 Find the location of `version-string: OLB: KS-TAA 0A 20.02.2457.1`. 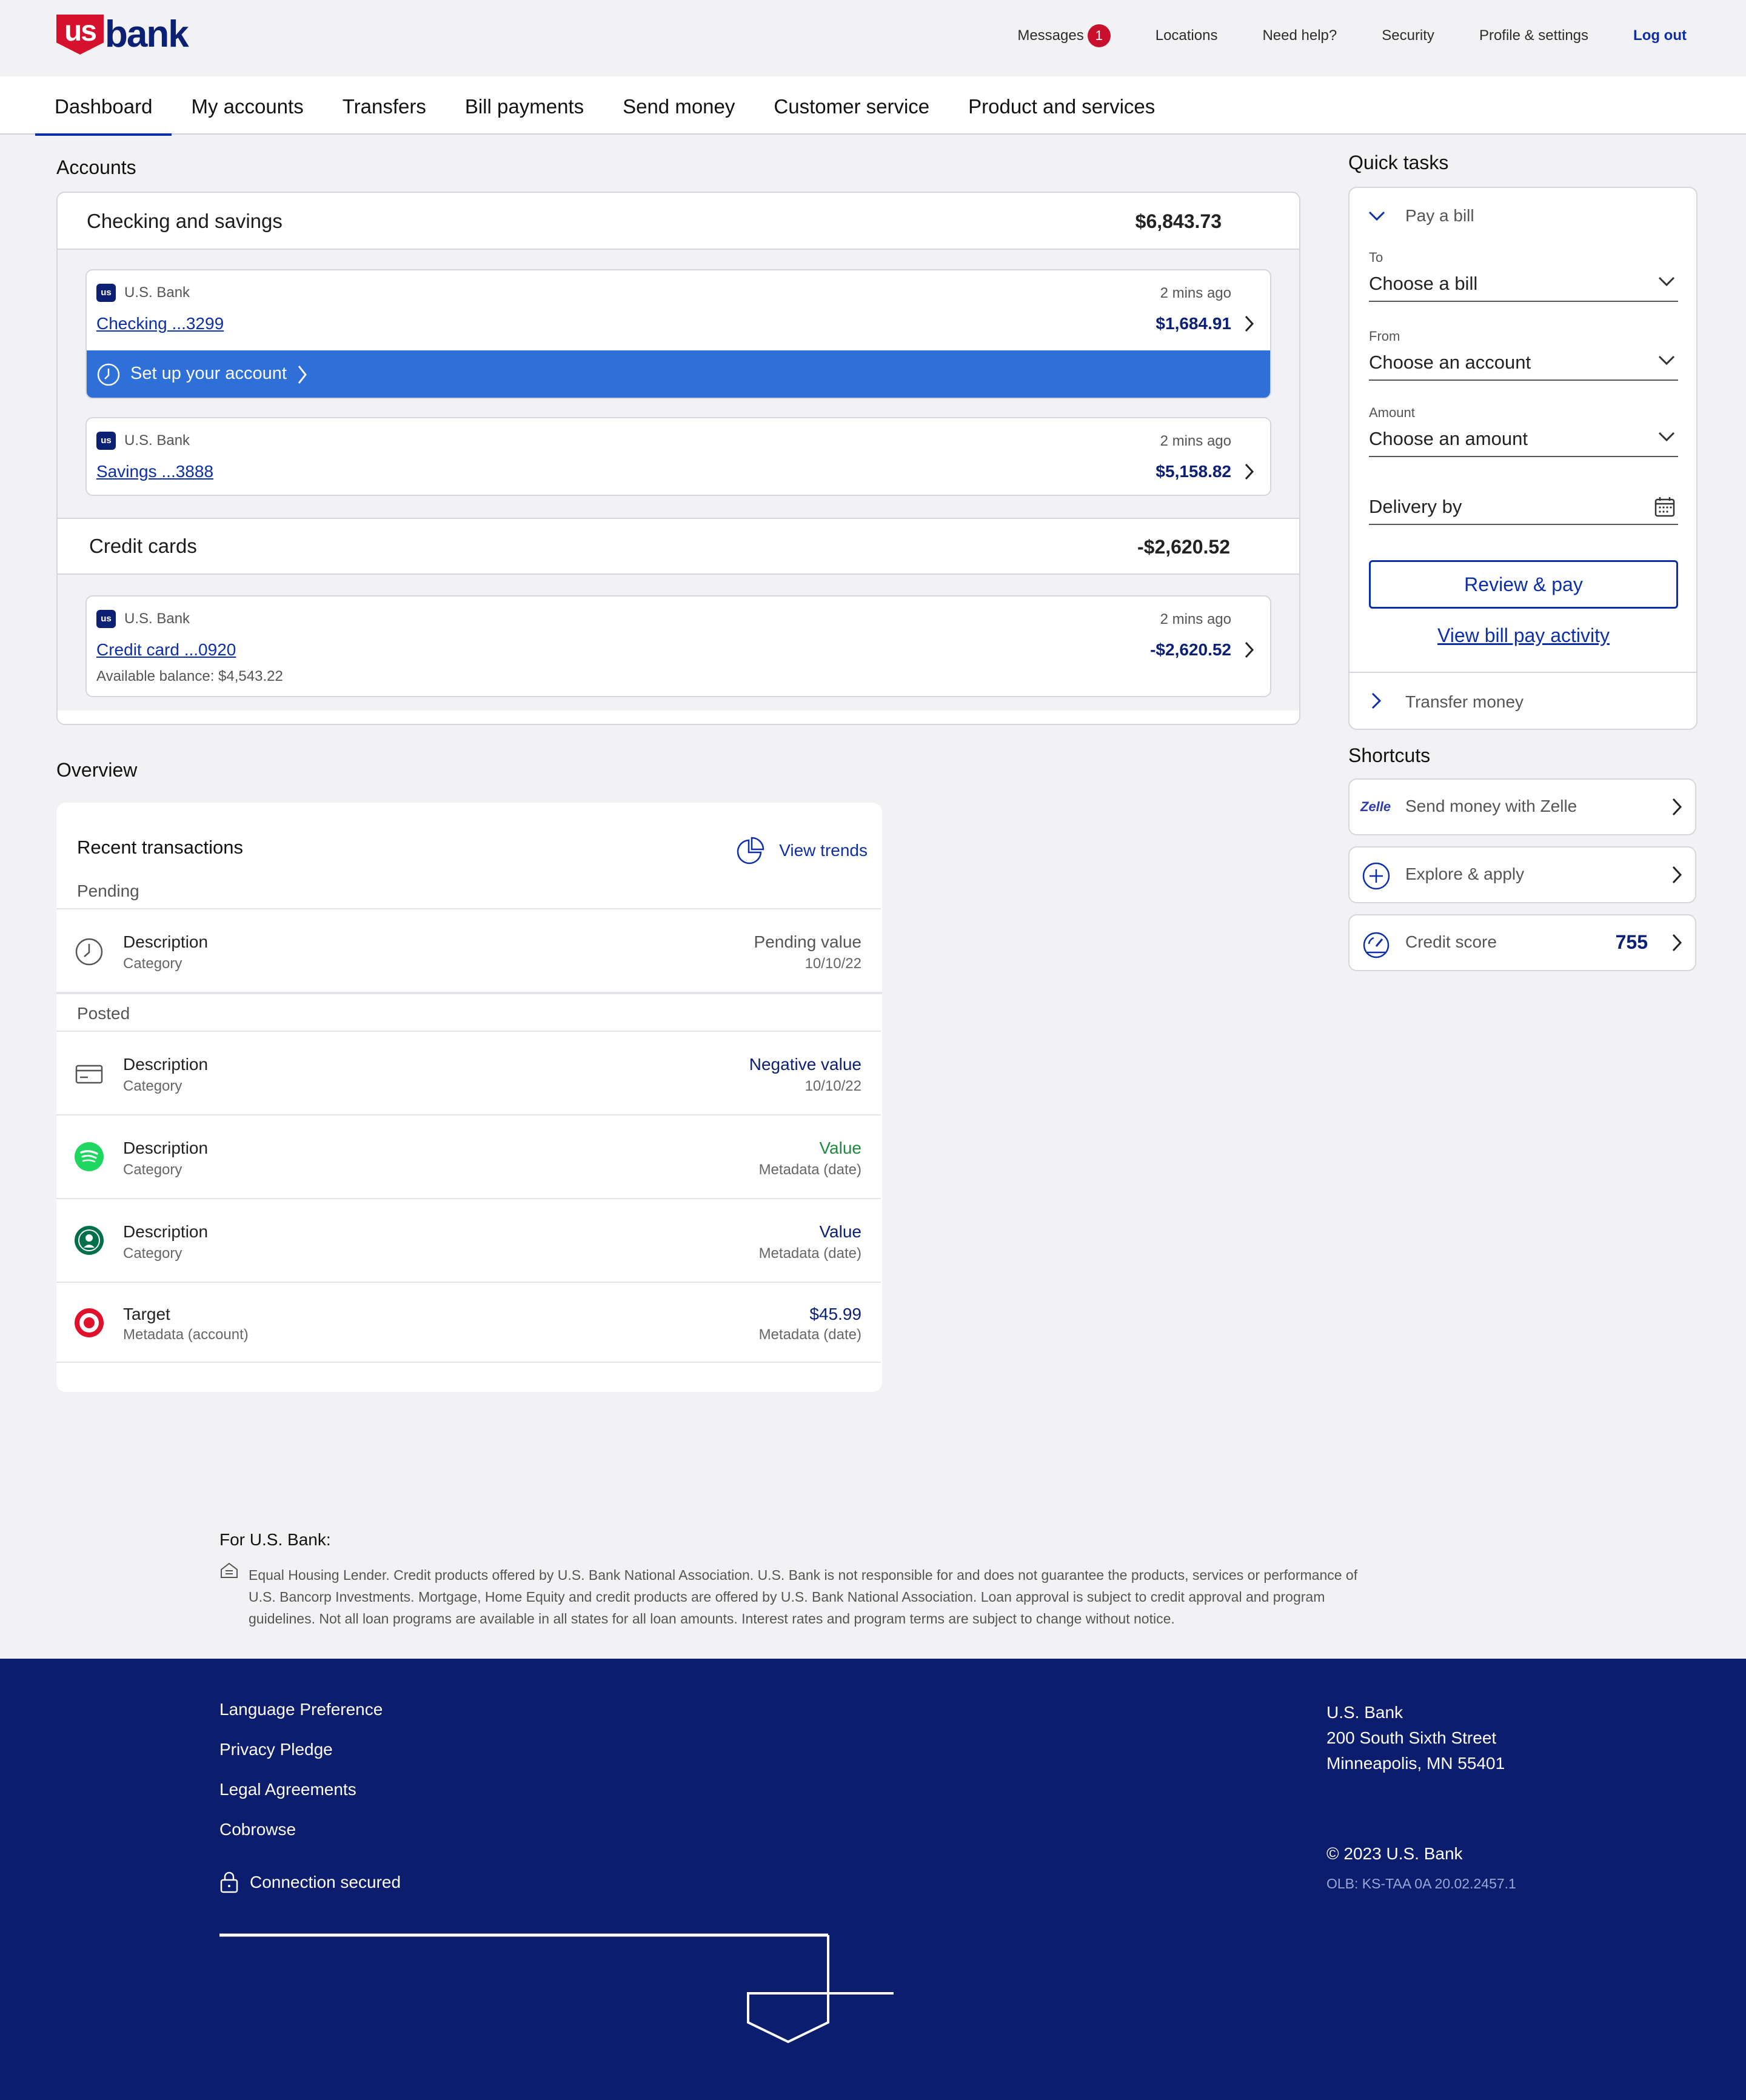

version-string: OLB: KS-TAA 0A 20.02.2457.1 is located at coordinates (1421, 1883).